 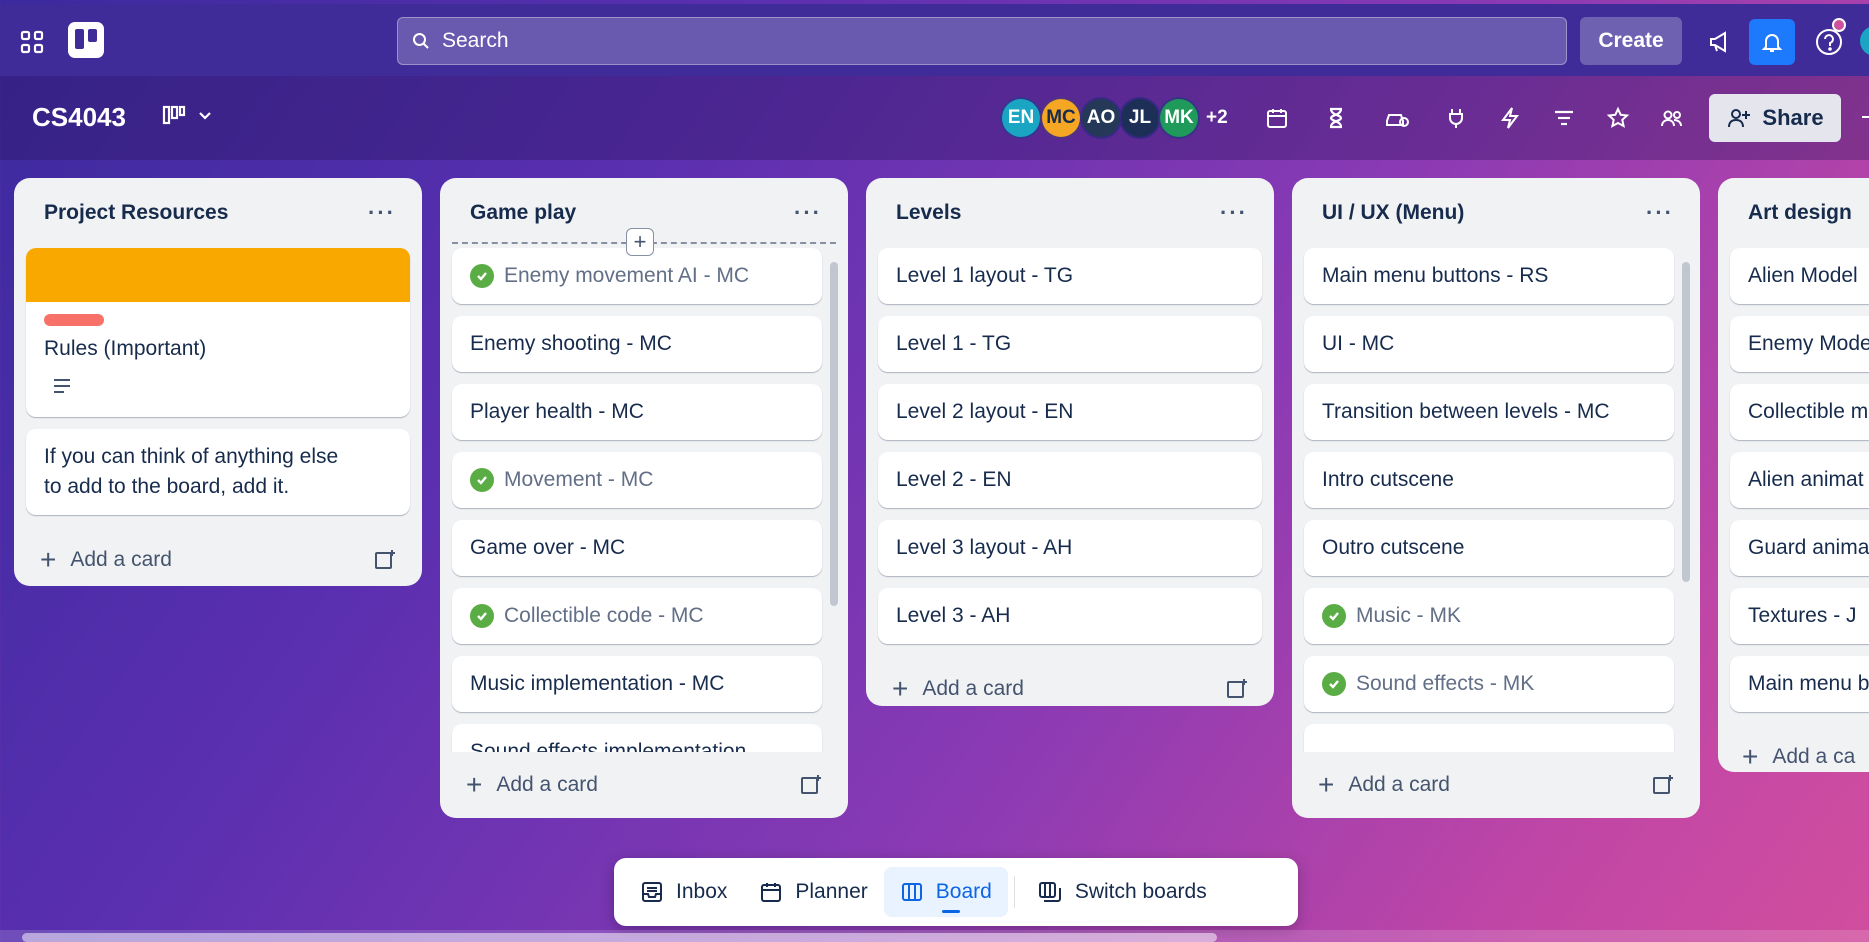 What do you see at coordinates (1799, 480) in the screenshot?
I see `list-card: Alien animat` at bounding box center [1799, 480].